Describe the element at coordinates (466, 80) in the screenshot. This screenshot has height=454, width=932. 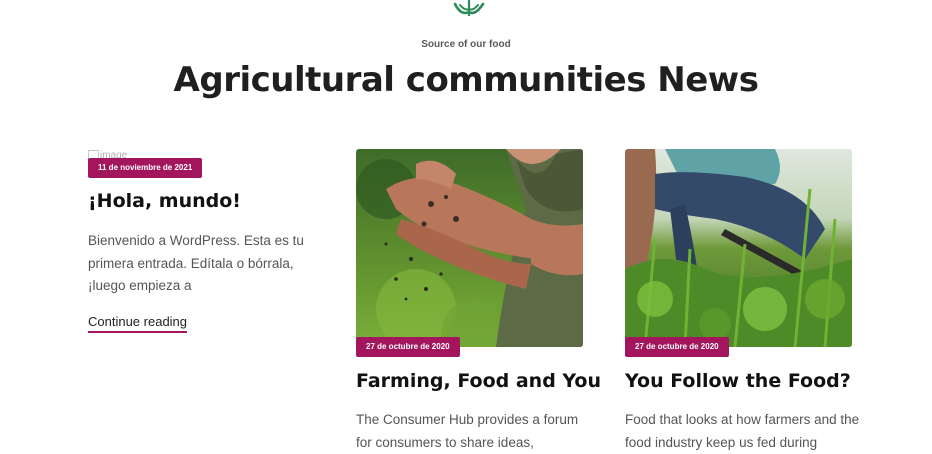
I see `section-title: Agricultural communities News` at that location.